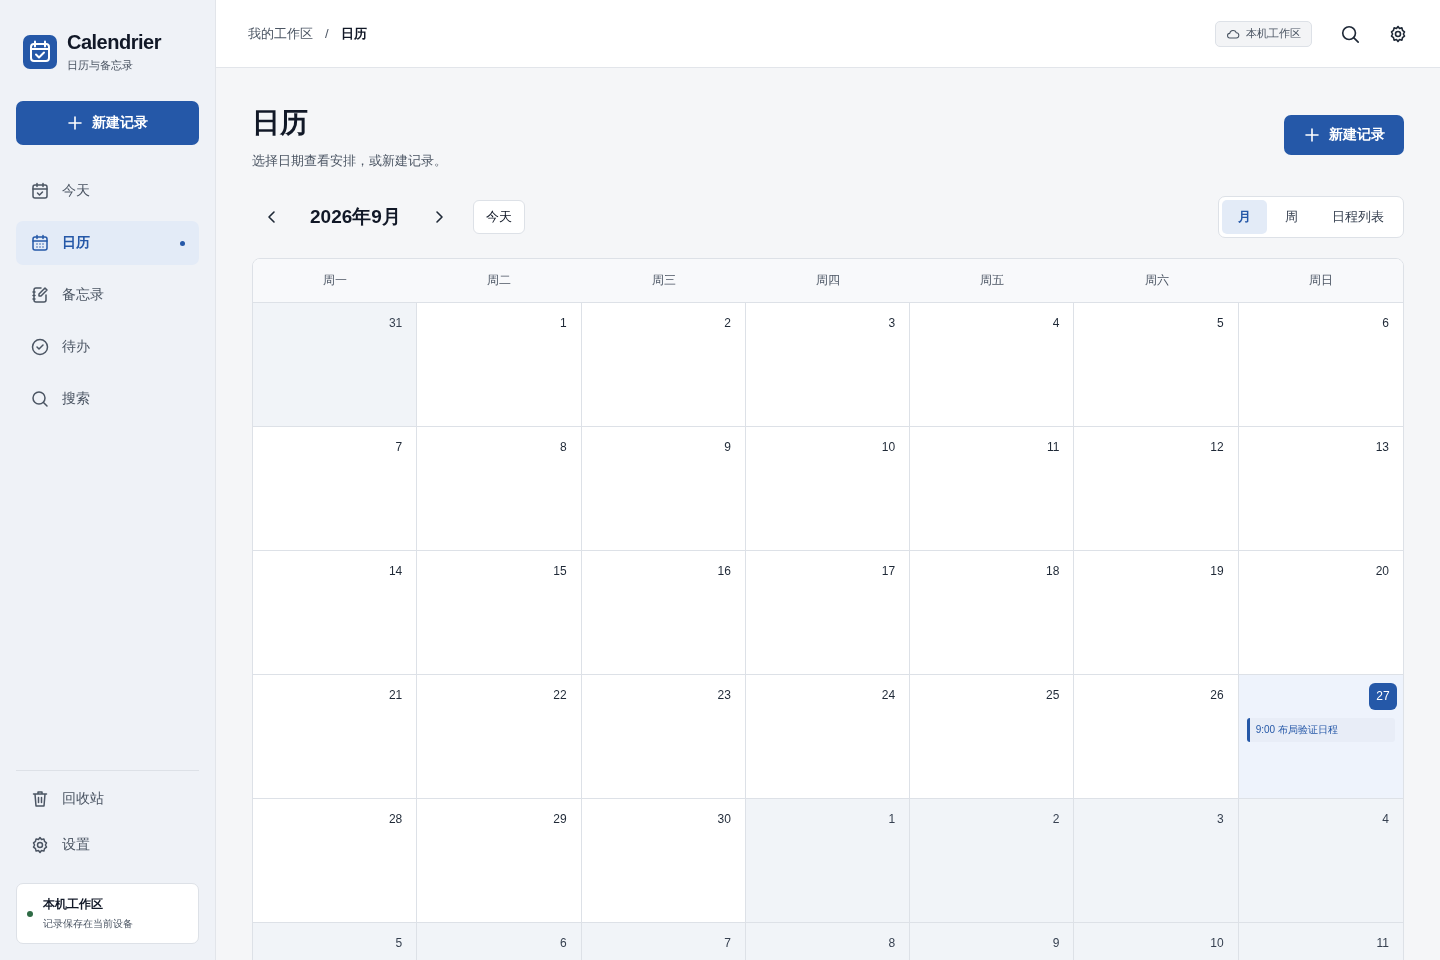 This screenshot has width=1440, height=960. I want to click on active-dot, so click(182, 243).